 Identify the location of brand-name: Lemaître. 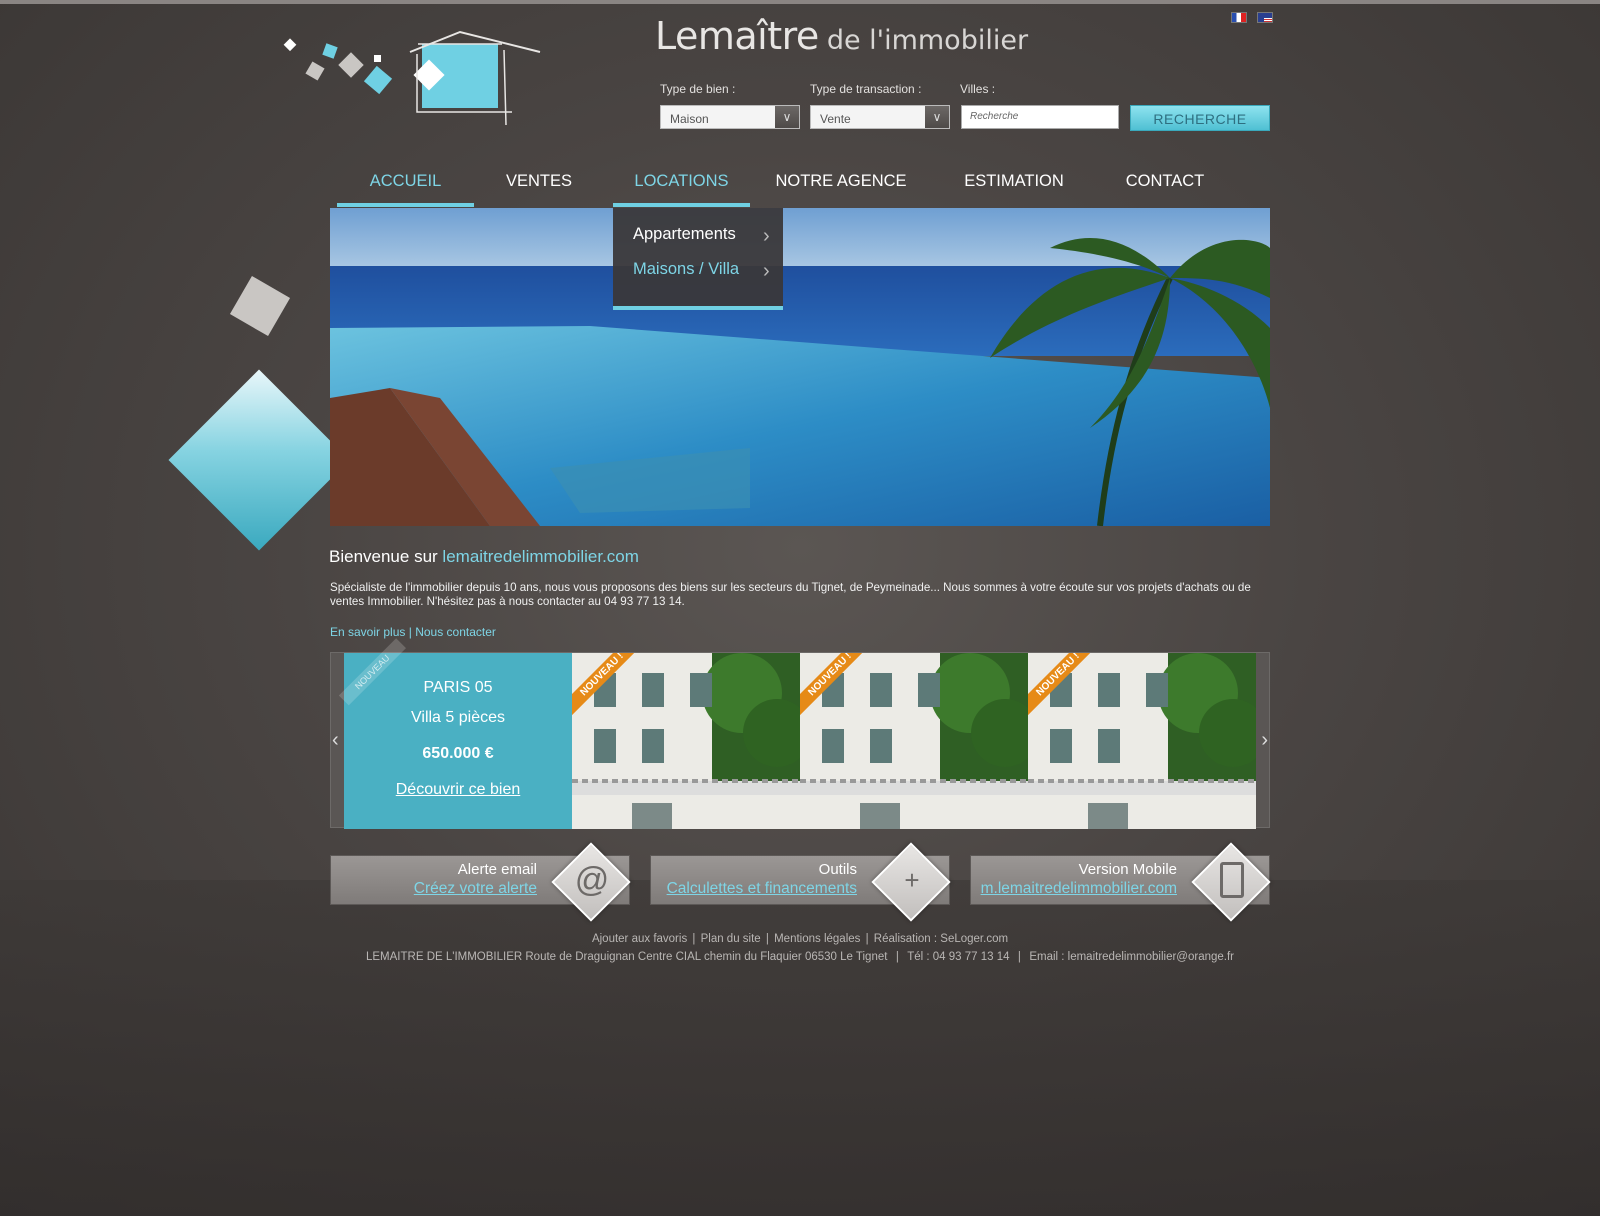
(737, 36).